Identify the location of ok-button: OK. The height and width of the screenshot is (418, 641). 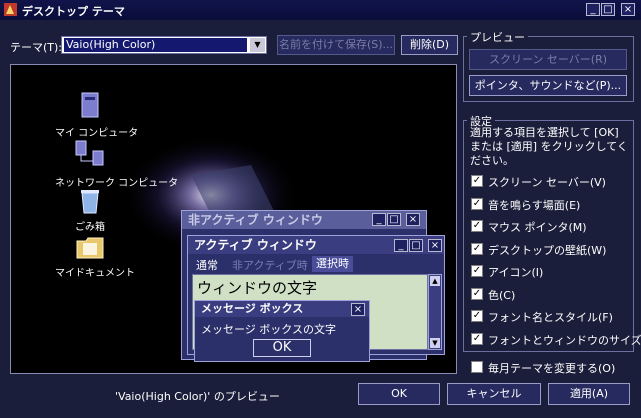
(399, 394).